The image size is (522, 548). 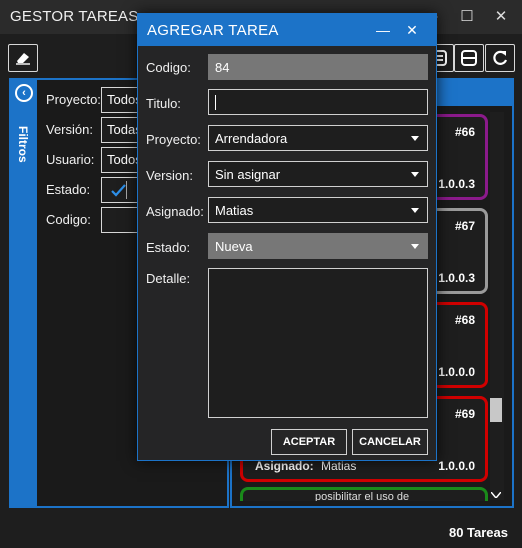 I want to click on separator, so click(x=126, y=190).